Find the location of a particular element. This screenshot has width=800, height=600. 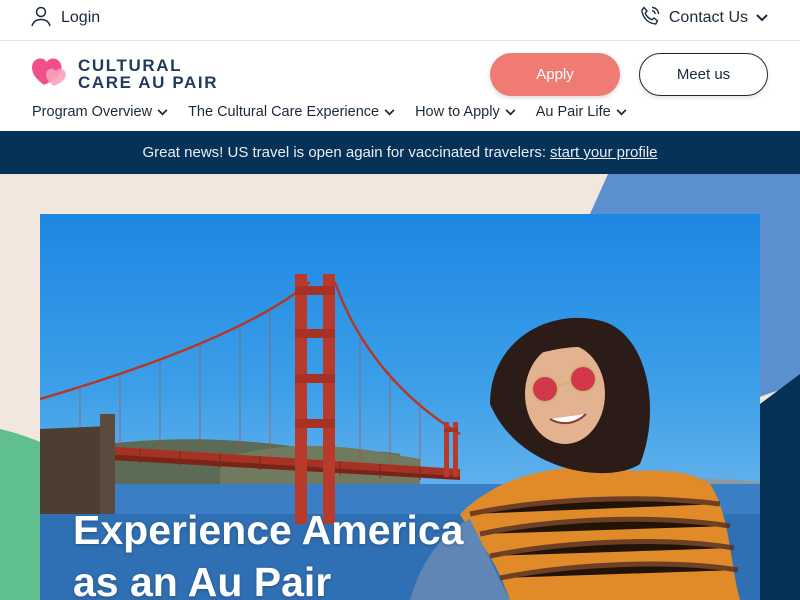

utility-bar: Login Contact Us is located at coordinates (400, 20).